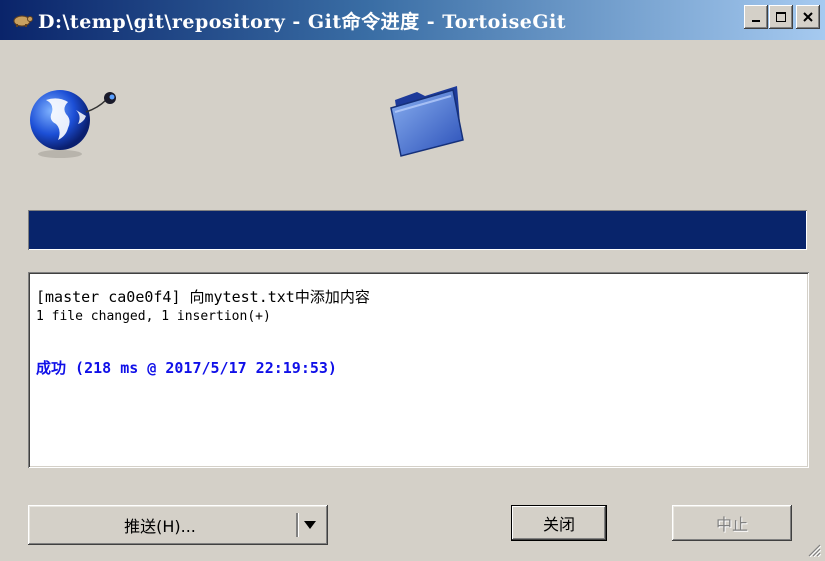 This screenshot has height=561, width=825. I want to click on minimize-button, so click(756, 17).